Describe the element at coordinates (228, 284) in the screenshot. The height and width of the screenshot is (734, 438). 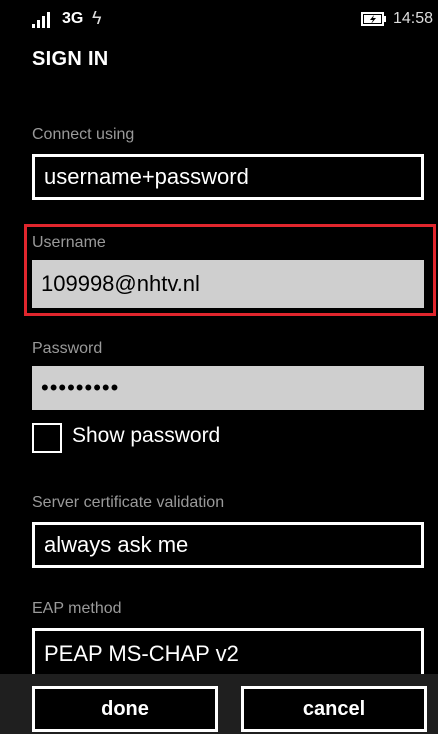
I see `username-field: 109998@nhtv.nl` at that location.